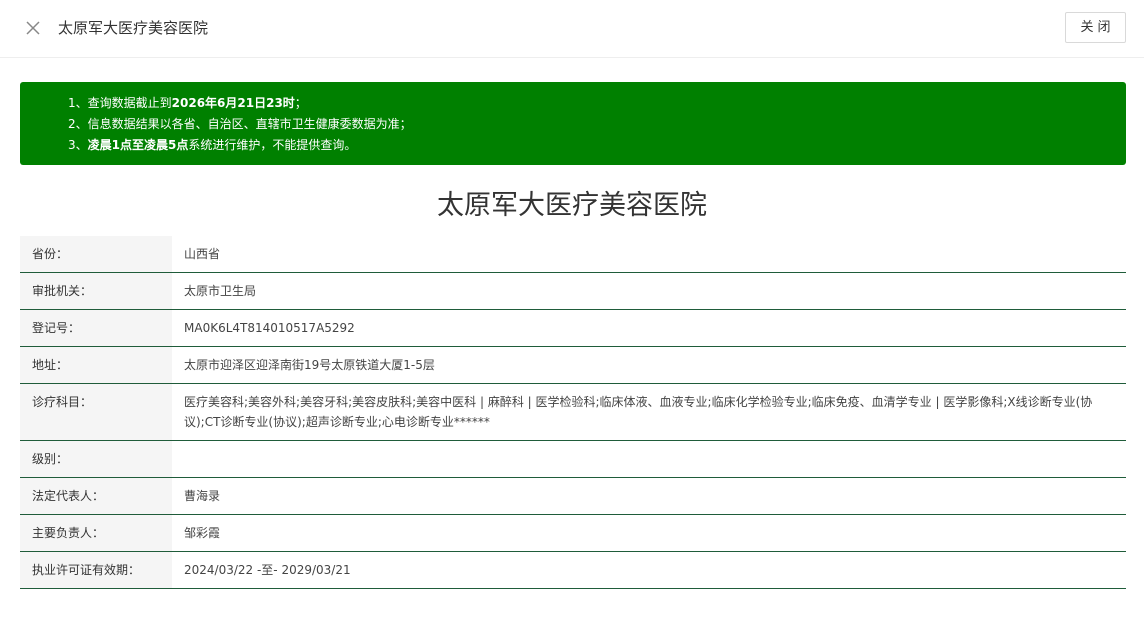  Describe the element at coordinates (220, 291) in the screenshot. I see `row-value: 太原市卫生局` at that location.